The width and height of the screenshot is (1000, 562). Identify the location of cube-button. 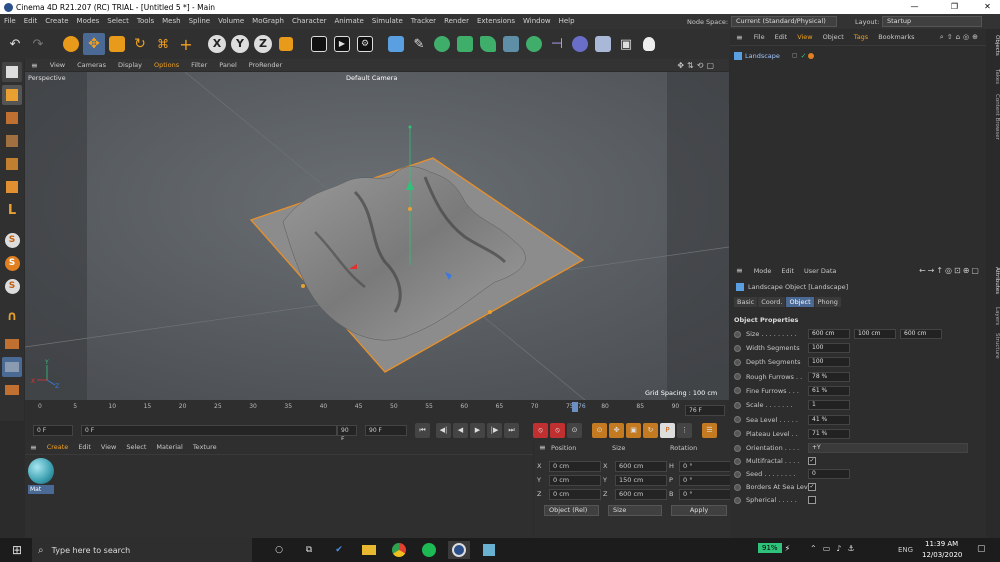
(396, 44).